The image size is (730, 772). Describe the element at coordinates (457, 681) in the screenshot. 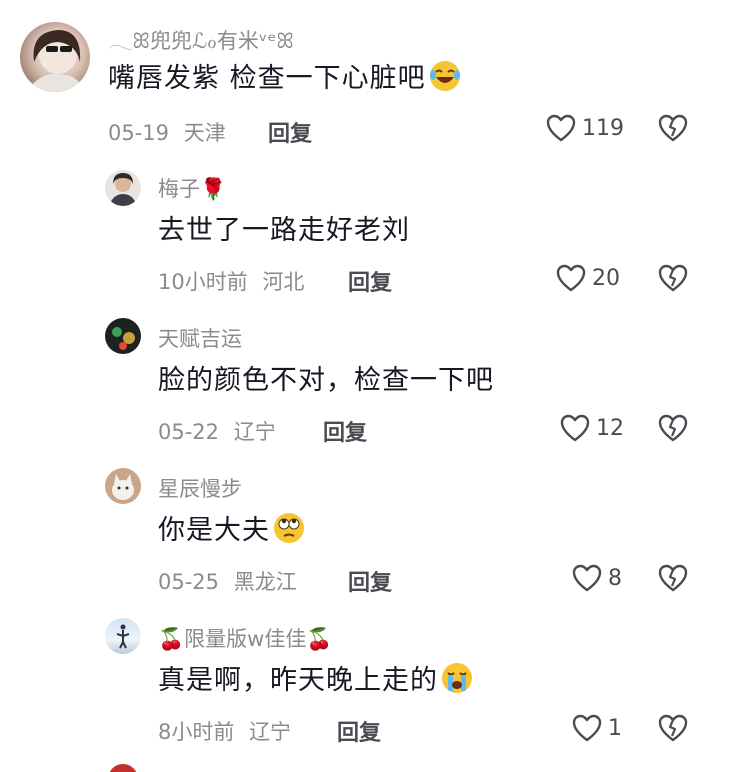

I see `crying-emoji-icon` at that location.